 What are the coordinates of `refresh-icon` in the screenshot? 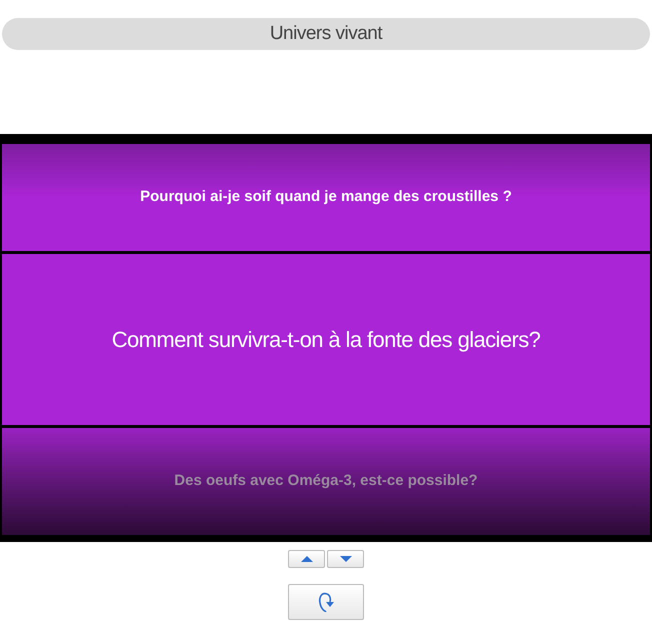 It's located at (326, 602).